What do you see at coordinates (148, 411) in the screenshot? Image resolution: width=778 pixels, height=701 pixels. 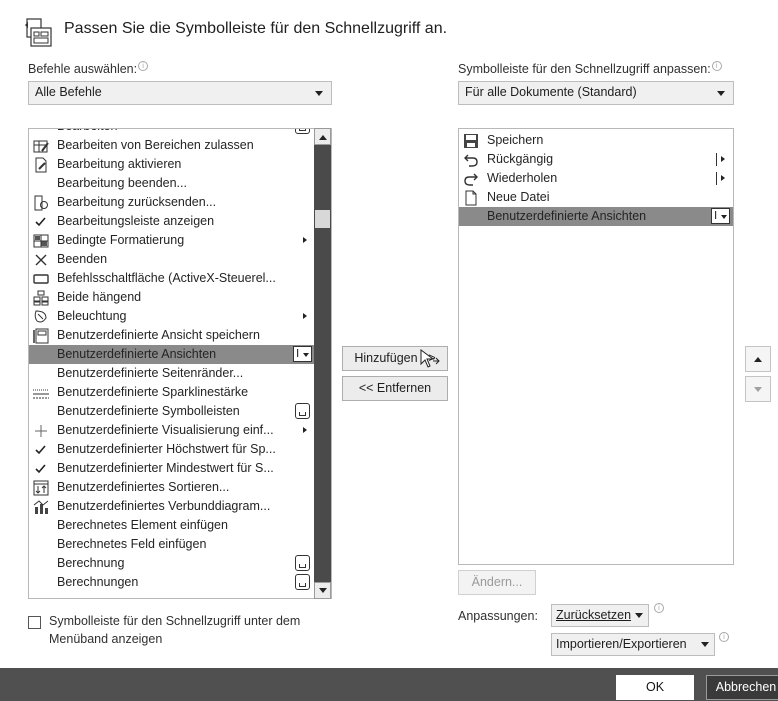 I see `command-item-label: Benutzerdefinierte Symbolleisten` at bounding box center [148, 411].